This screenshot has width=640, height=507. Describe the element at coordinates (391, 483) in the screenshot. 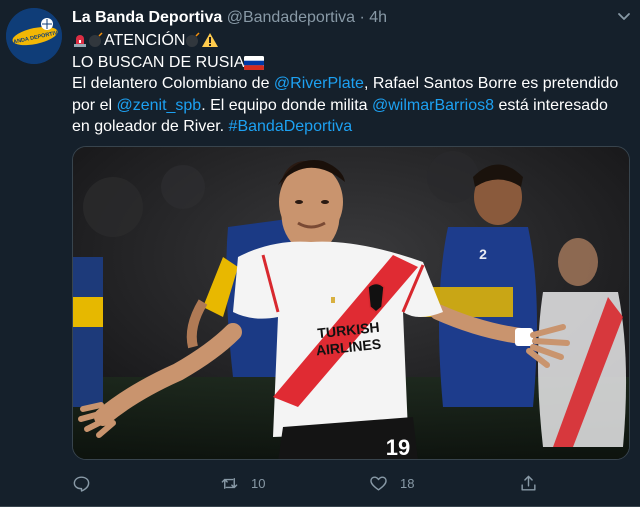

I see `like-button: 18` at that location.